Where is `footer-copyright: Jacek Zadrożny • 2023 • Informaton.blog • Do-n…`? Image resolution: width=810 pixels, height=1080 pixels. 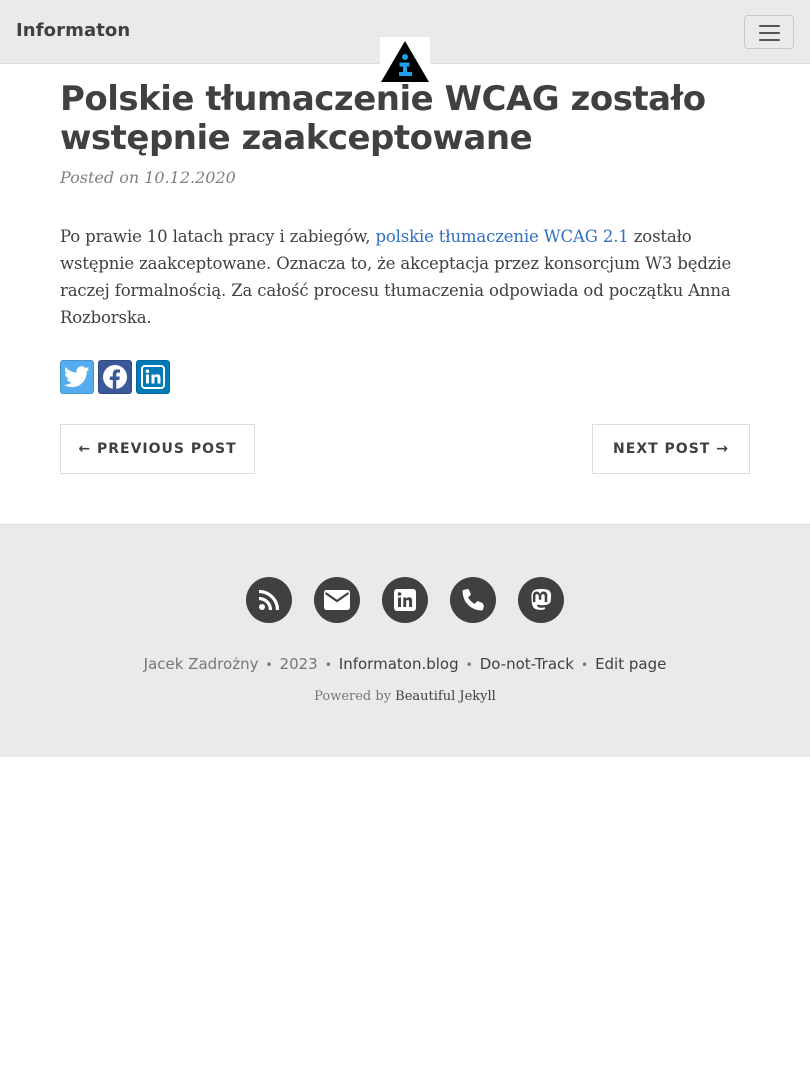
footer-copyright: Jacek Zadrożny • 2023 • Informaton.blog • Do-n… is located at coordinates (405, 664).